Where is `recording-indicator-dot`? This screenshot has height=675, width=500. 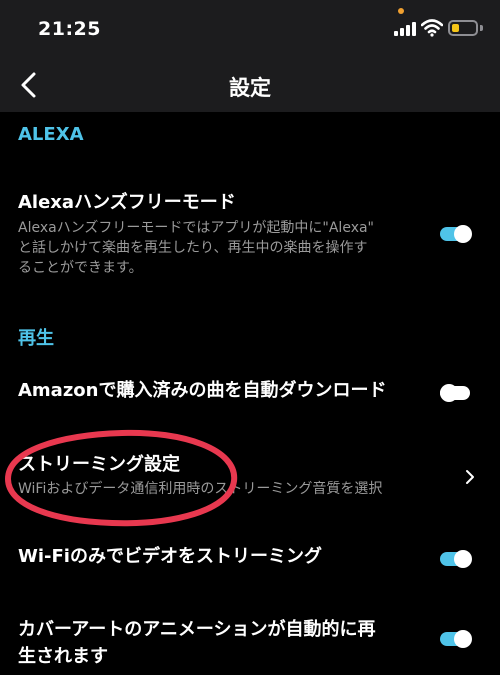
recording-indicator-dot is located at coordinates (401, 11).